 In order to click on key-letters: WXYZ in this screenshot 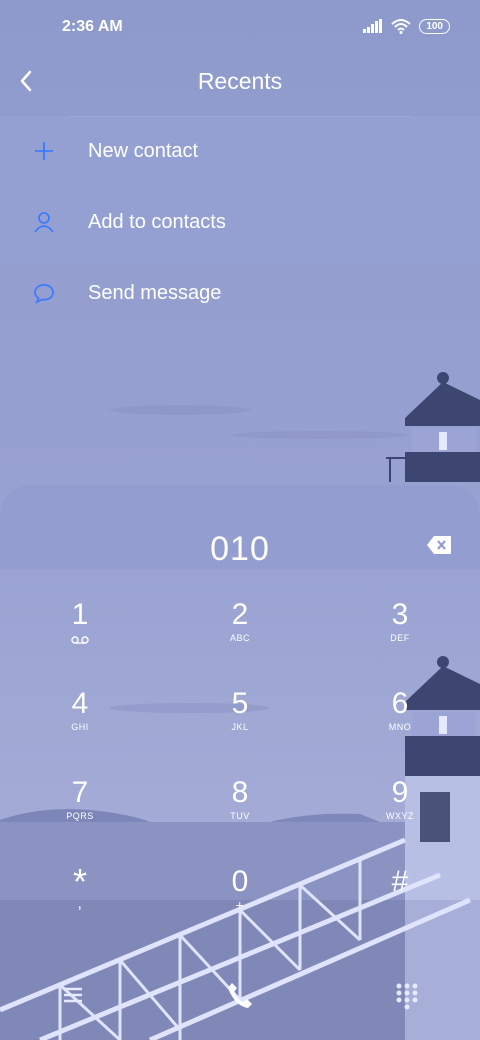, I will do `click(400, 816)`.